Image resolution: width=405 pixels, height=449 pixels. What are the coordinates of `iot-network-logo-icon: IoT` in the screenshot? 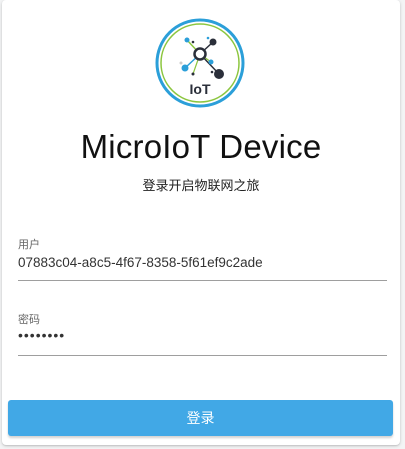 It's located at (200, 63).